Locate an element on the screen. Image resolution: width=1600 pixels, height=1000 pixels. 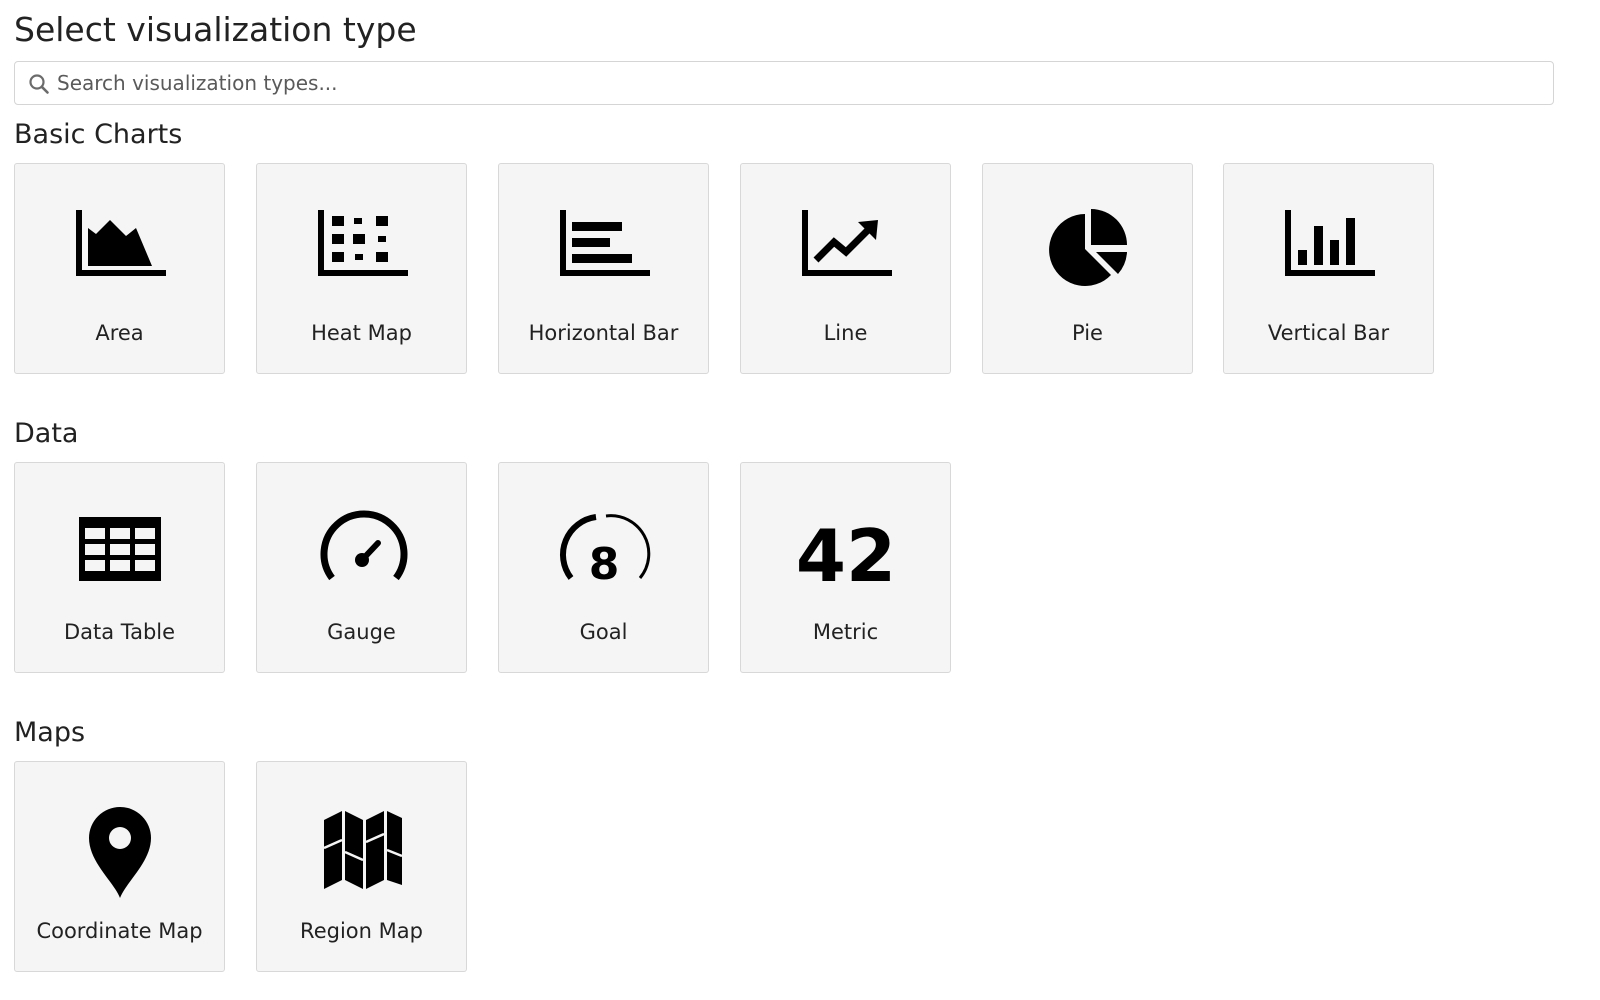
metric-icon-number: 42 is located at coordinates (846, 556).